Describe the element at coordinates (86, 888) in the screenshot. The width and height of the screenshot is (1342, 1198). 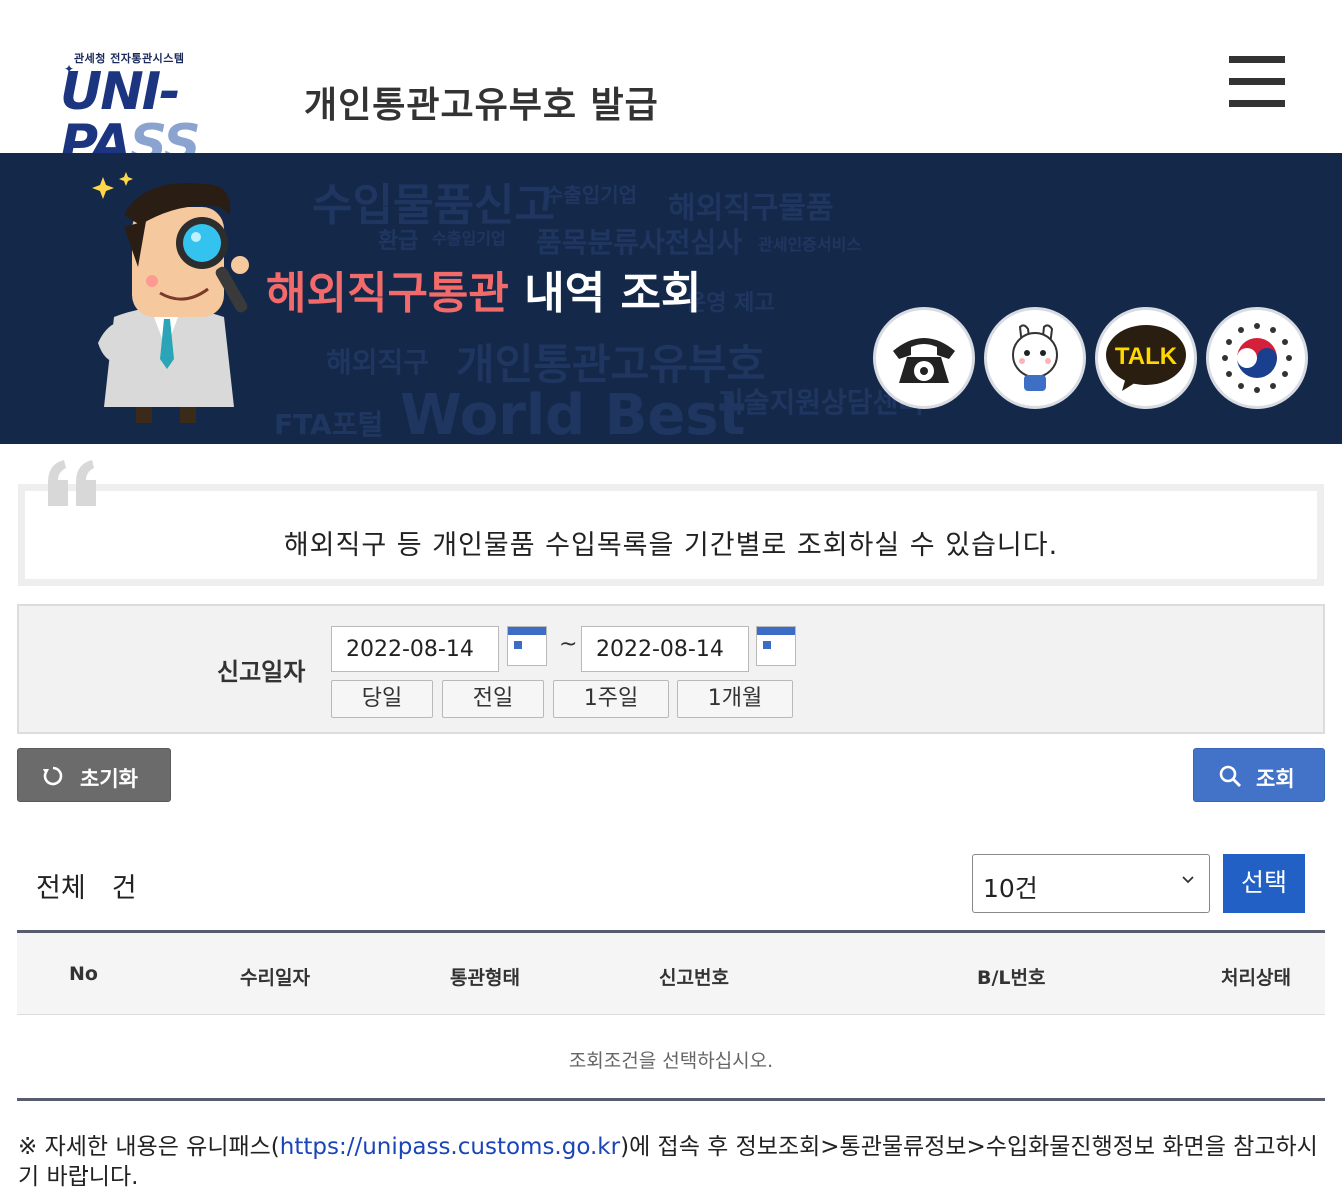
I see `total-count: 전체 건` at that location.